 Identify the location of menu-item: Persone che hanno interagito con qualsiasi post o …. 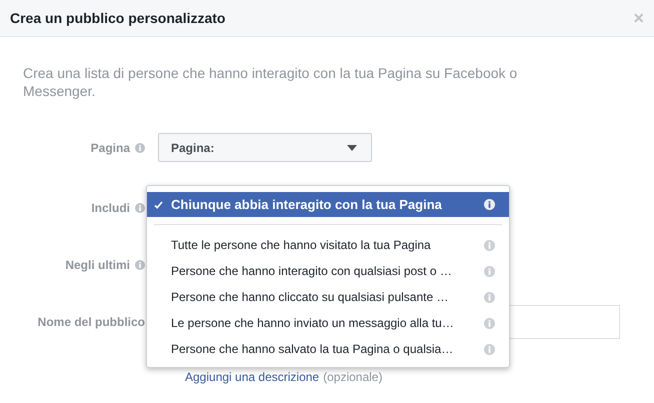
(328, 271).